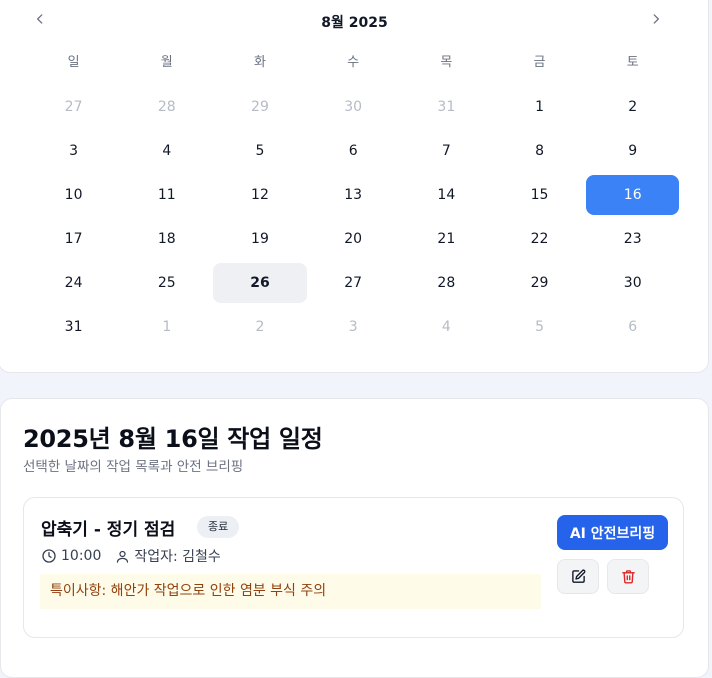 The height and width of the screenshot is (678, 712). I want to click on chevron-right-icon, so click(656, 19).